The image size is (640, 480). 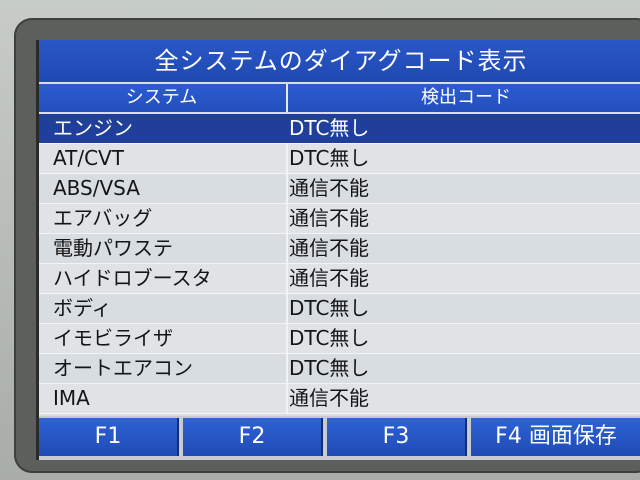 I want to click on system-name: IMA, so click(x=71, y=398).